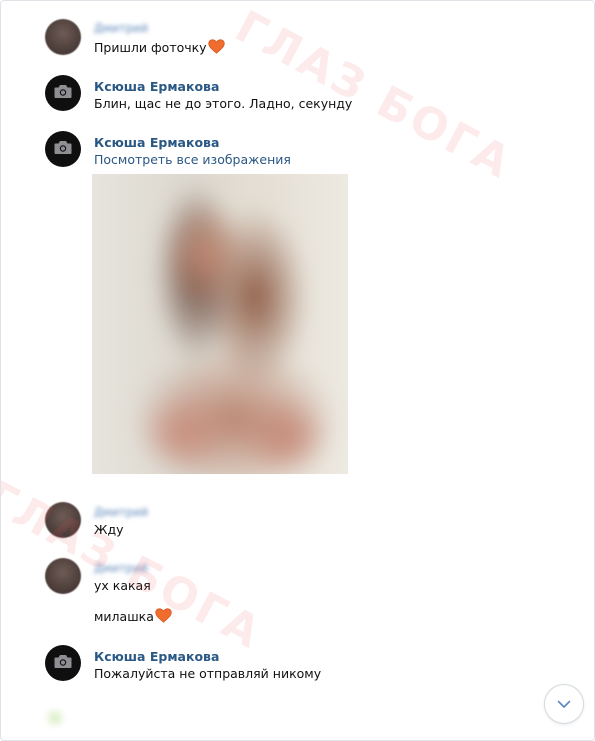  I want to click on message-text: Пожалуйста не отправляй никому, so click(208, 673).